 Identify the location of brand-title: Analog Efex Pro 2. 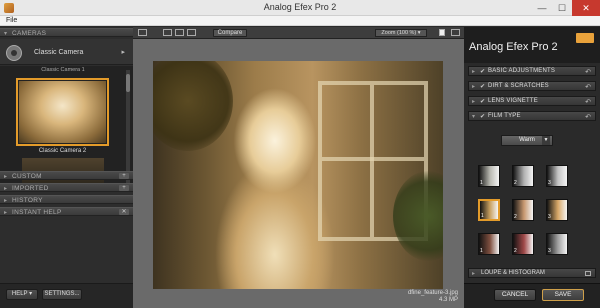
(513, 47).